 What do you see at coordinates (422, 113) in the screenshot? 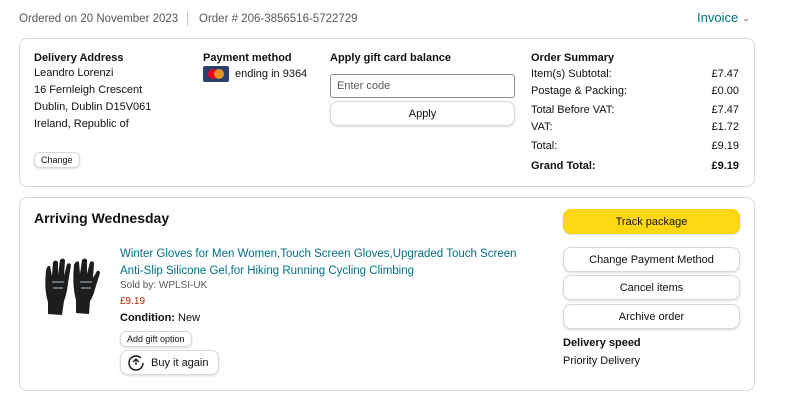
I see `apply-gift-button: Apply` at bounding box center [422, 113].